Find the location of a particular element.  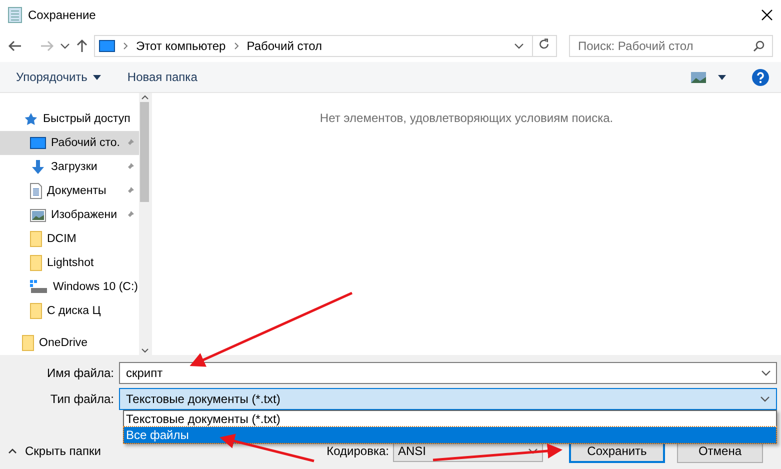

sidebar-label: OneDrive is located at coordinates (63, 343).